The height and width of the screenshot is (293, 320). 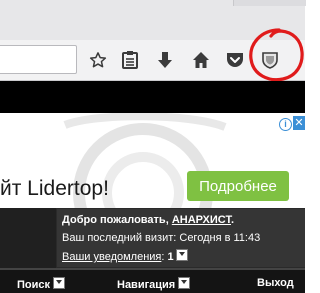 I want to click on window-control-button, so click(x=269, y=3).